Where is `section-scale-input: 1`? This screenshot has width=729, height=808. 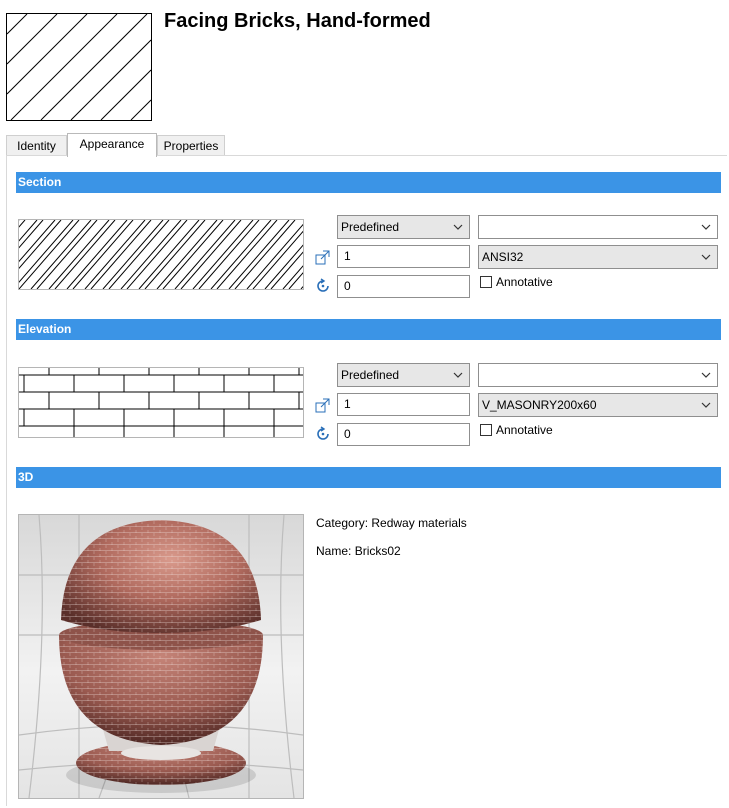
section-scale-input: 1 is located at coordinates (403, 256).